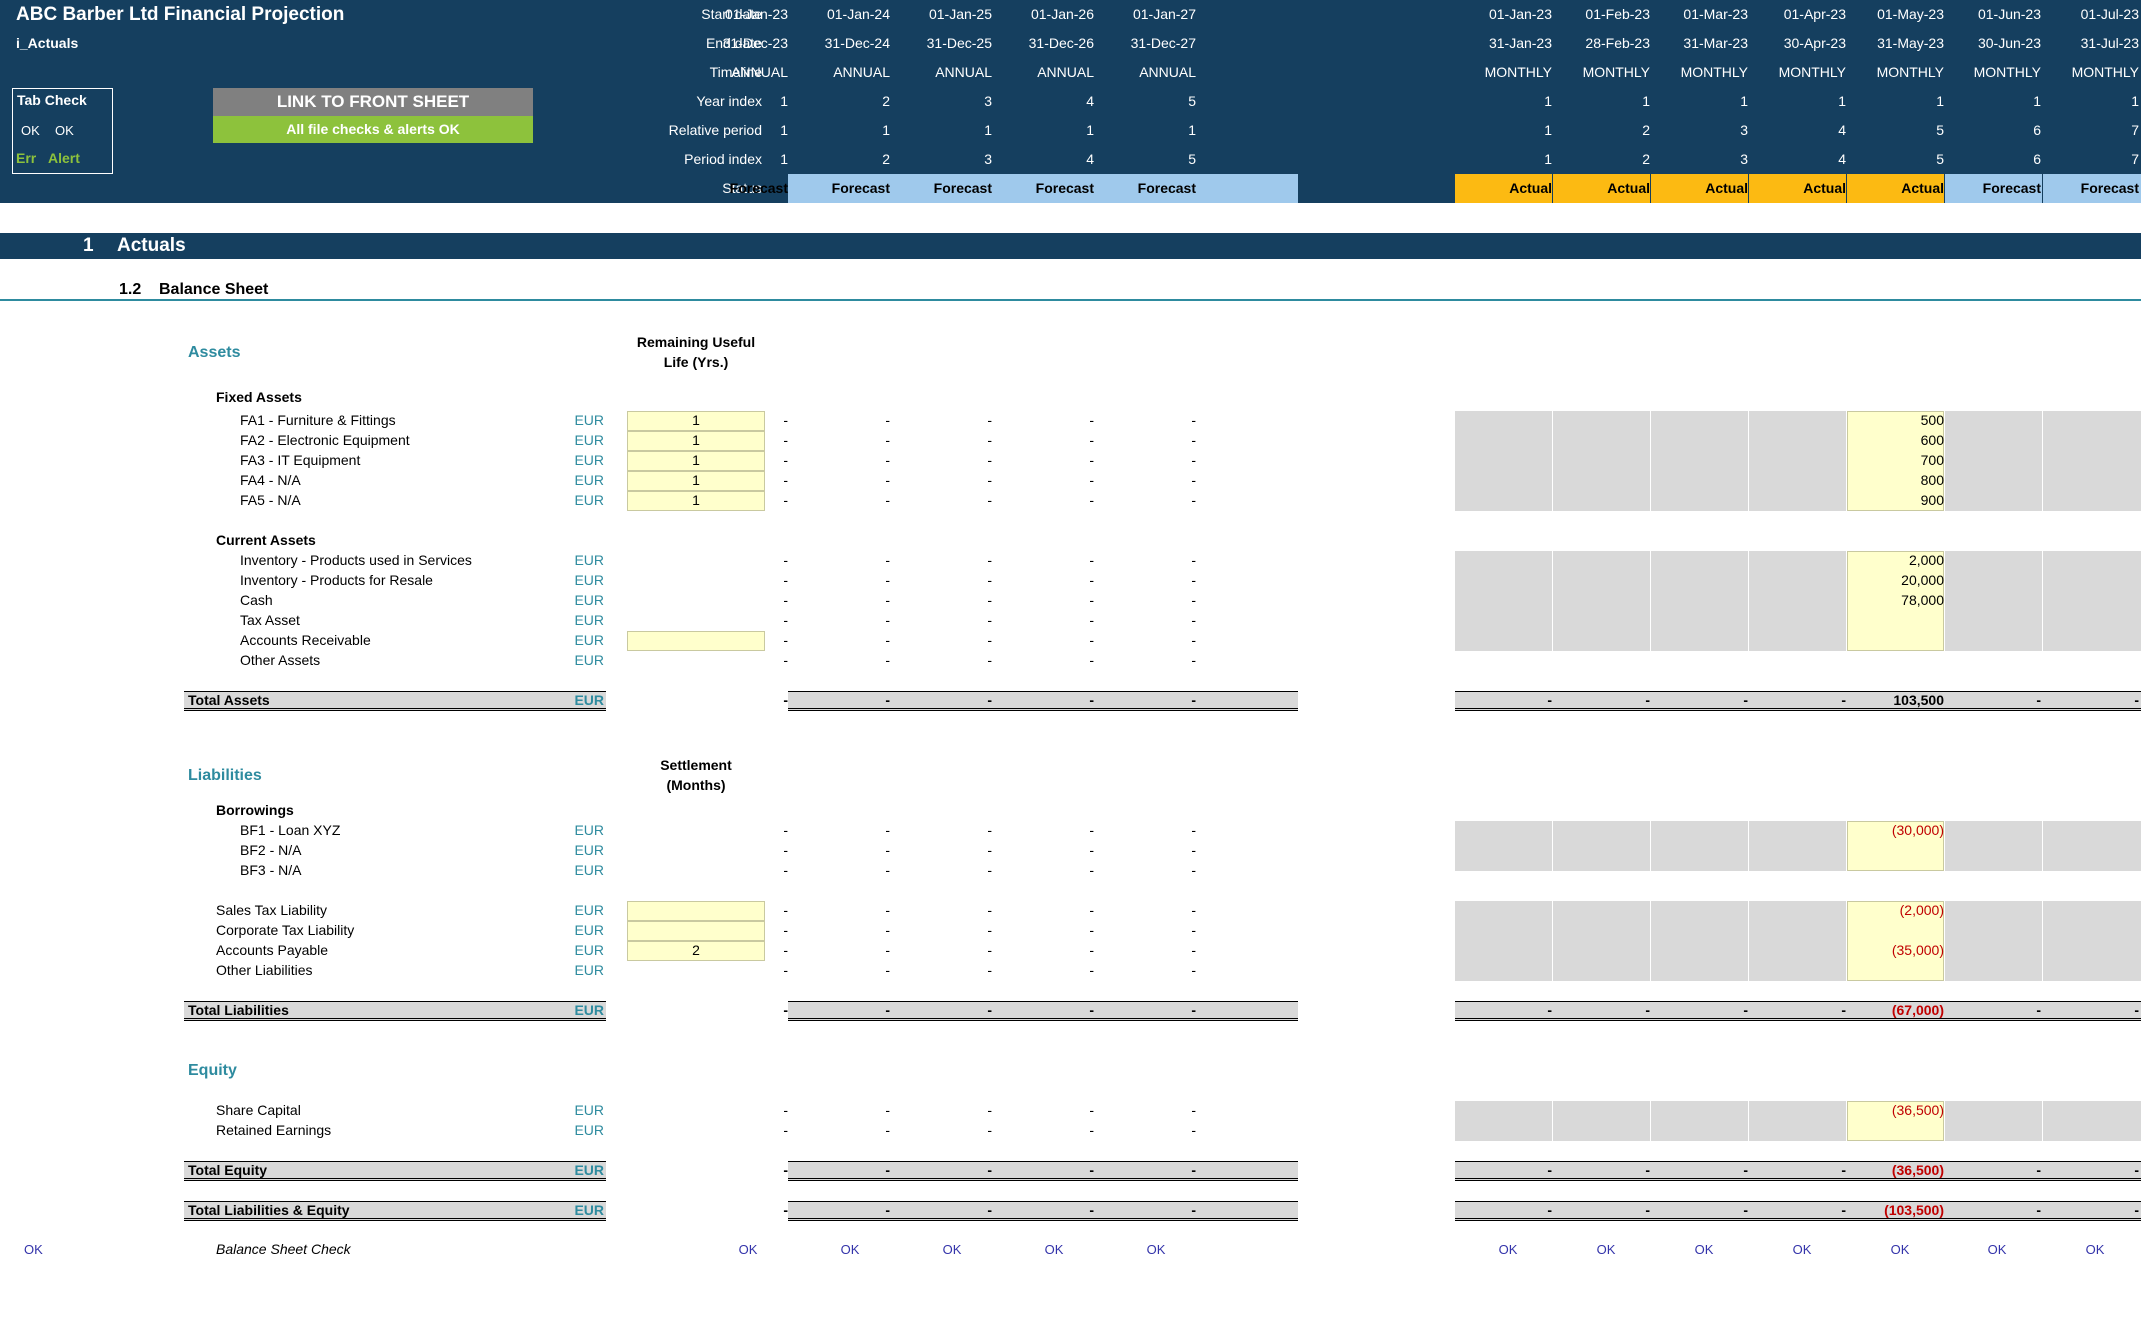 This screenshot has width=2141, height=1321. What do you see at coordinates (1918, 700) in the screenshot?
I see `total-monthly-value: 103,500` at bounding box center [1918, 700].